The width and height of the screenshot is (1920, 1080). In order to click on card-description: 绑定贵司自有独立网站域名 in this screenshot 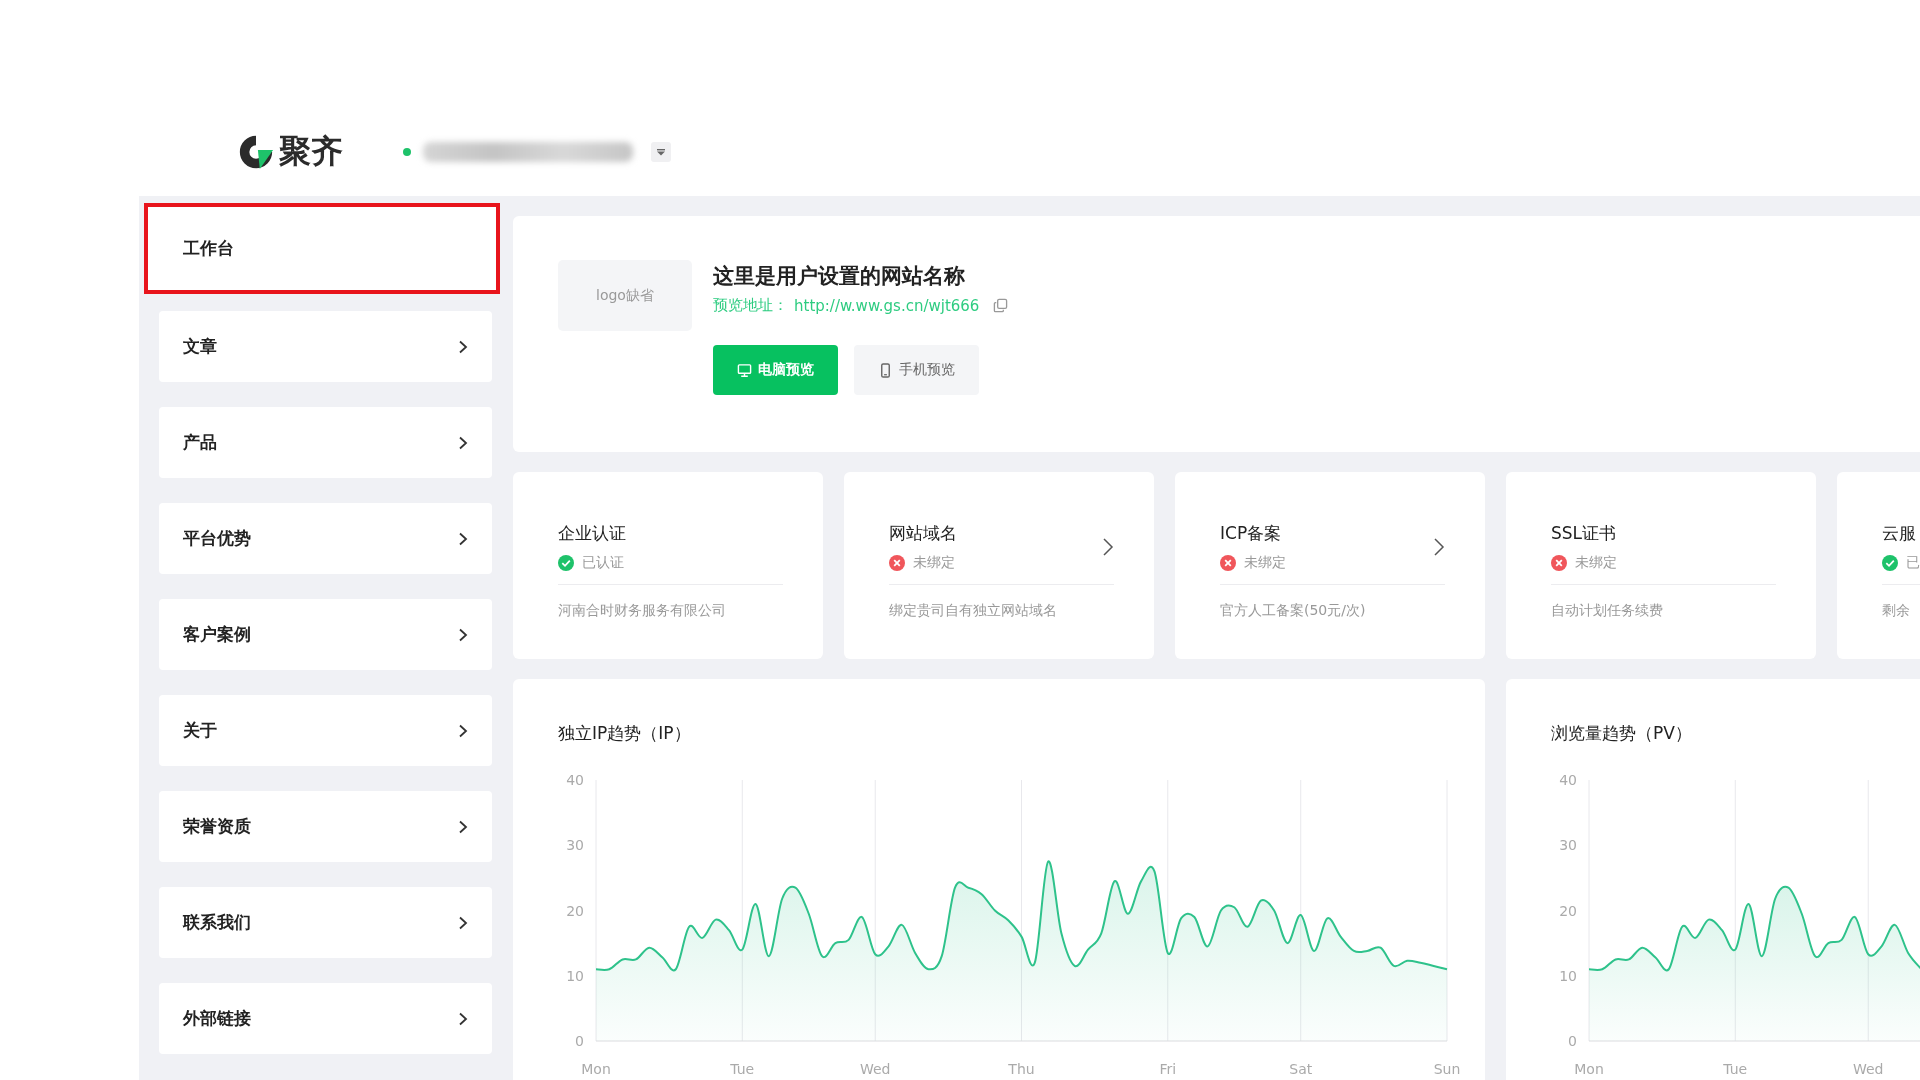, I will do `click(973, 611)`.